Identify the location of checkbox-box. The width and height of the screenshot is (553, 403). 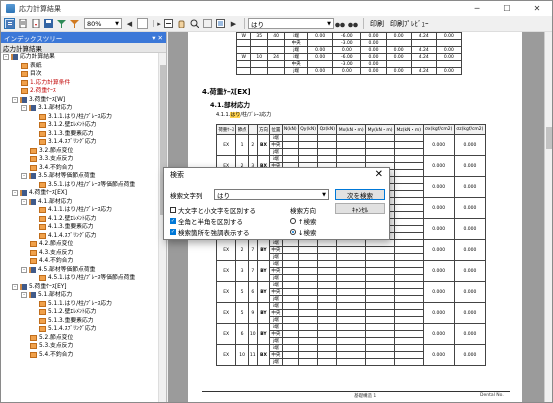
(173, 210).